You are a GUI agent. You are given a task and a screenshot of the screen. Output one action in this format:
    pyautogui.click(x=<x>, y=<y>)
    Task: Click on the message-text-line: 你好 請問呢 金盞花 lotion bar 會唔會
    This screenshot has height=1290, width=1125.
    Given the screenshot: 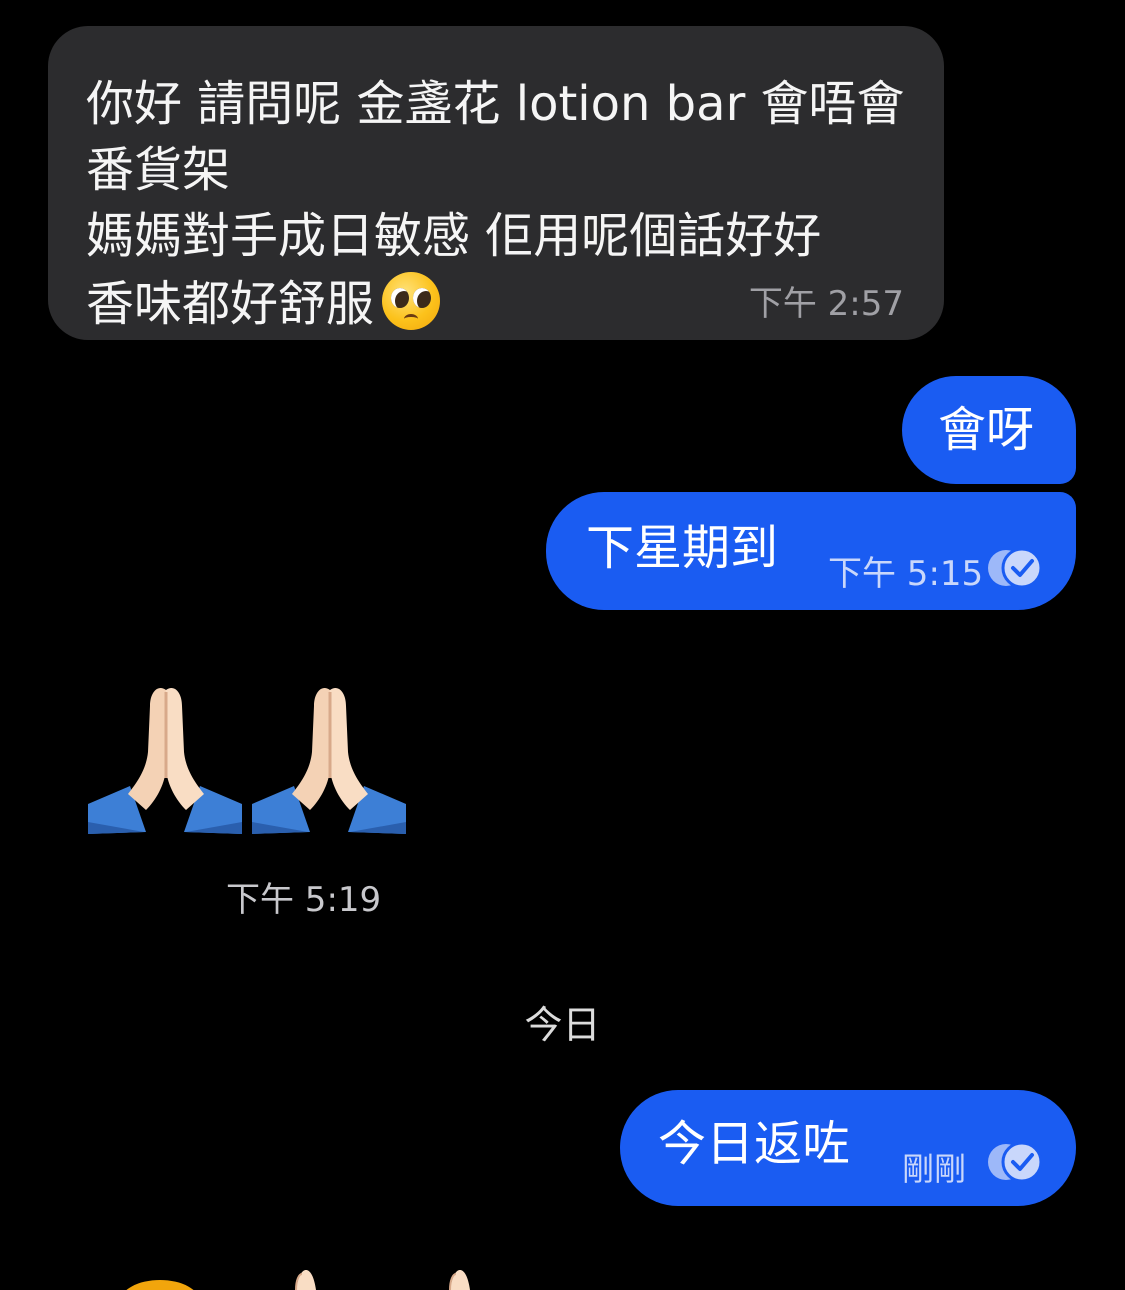 What is the action you would take?
    pyautogui.click(x=495, y=104)
    